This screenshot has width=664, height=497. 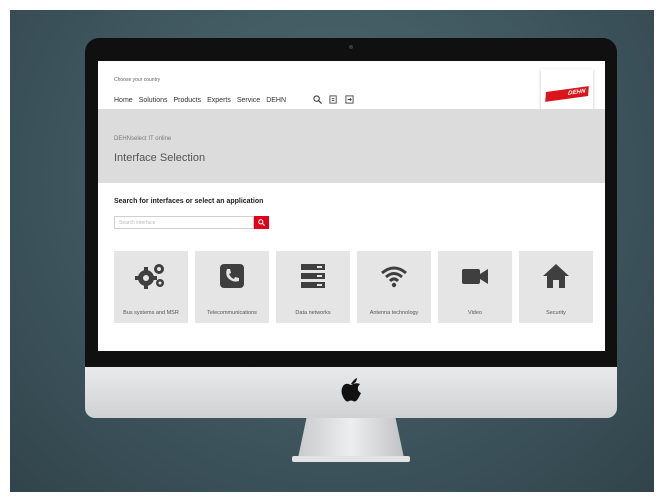 I want to click on tile-label: Video, so click(x=475, y=313).